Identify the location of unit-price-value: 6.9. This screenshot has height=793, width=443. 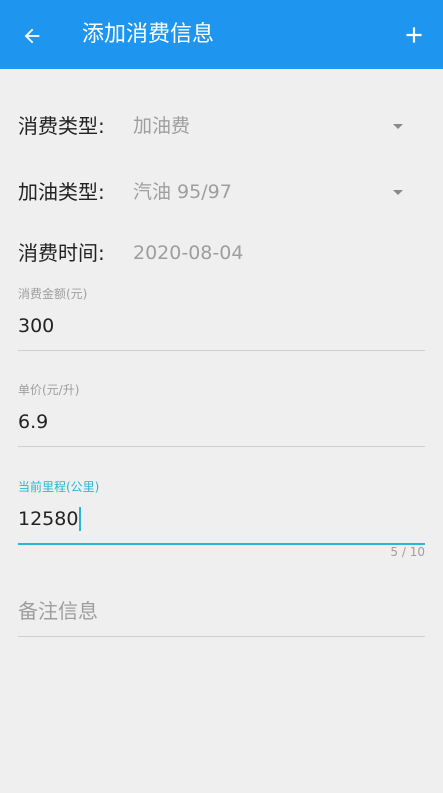
(33, 422).